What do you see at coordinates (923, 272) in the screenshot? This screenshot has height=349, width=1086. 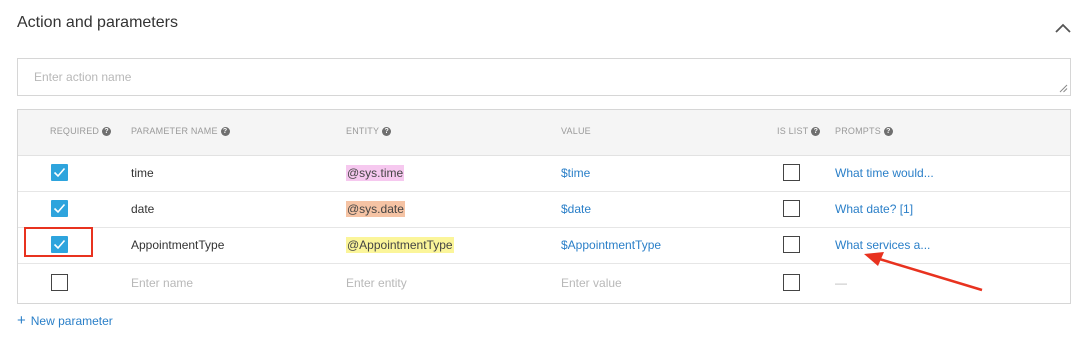 I see `annotation-arrow` at bounding box center [923, 272].